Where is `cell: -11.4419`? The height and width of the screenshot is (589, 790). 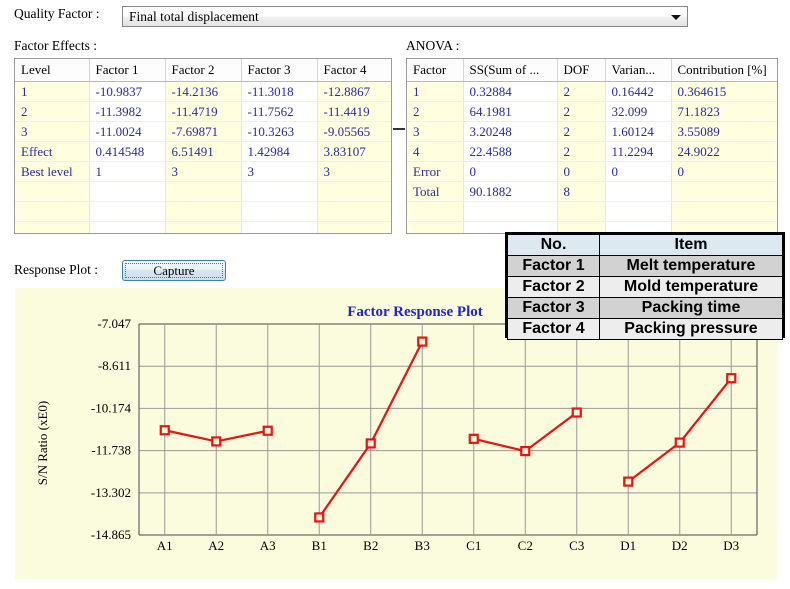
cell: -11.4419 is located at coordinates (354, 111).